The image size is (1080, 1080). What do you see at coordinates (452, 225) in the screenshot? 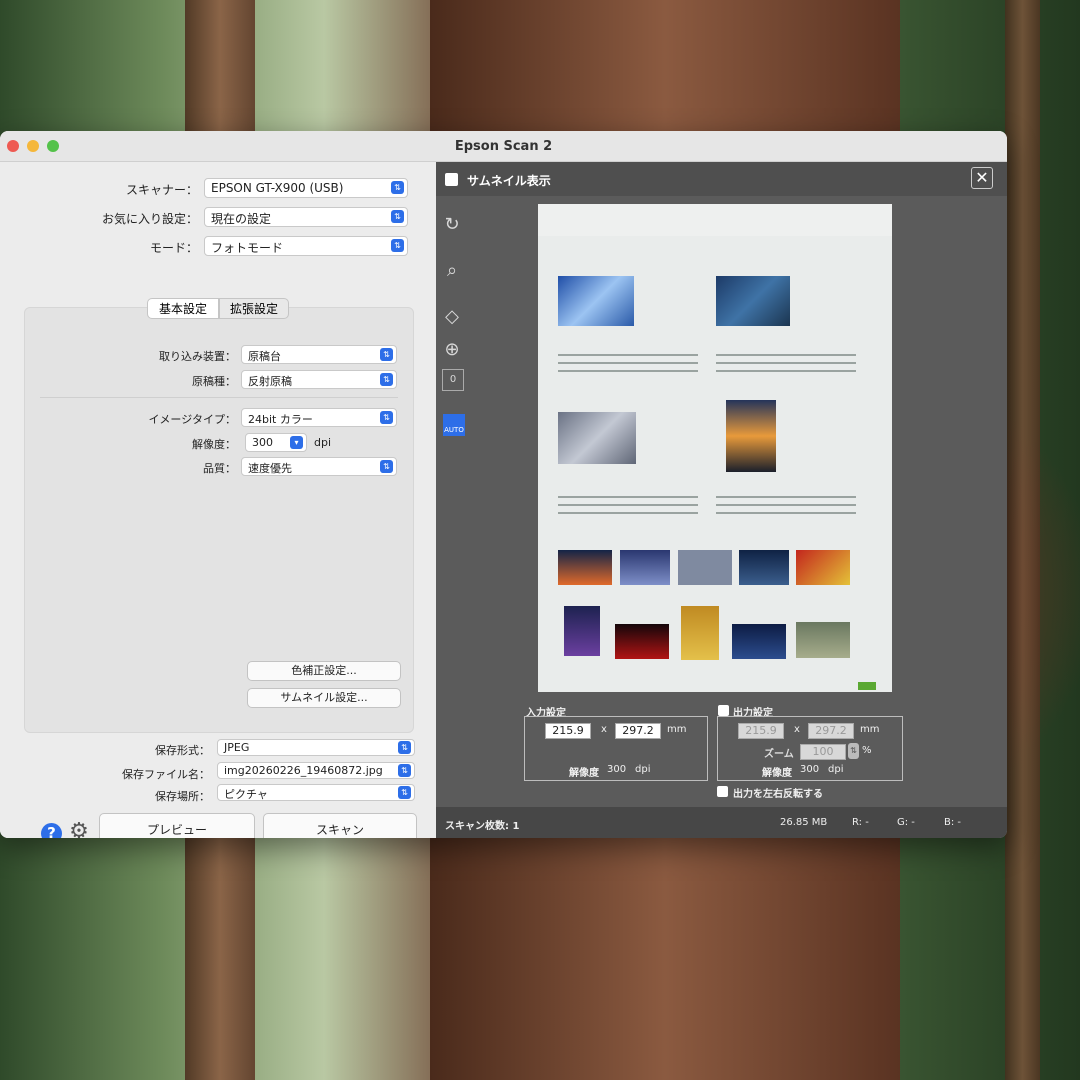
I see `rotate-icon: ↻` at bounding box center [452, 225].